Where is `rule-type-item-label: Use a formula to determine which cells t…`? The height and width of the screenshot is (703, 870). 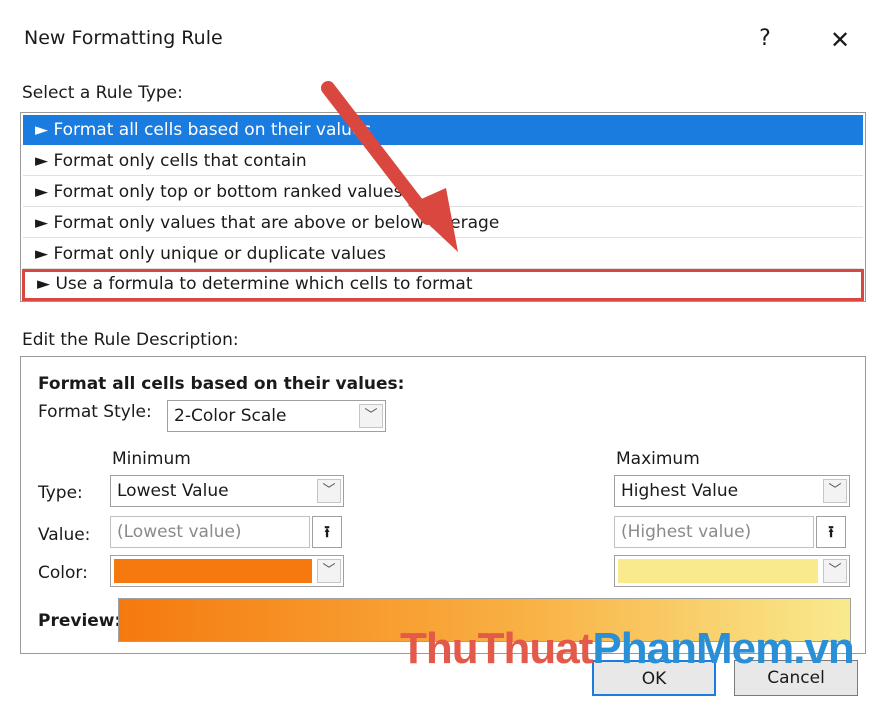 rule-type-item-label: Use a formula to determine which cells t… is located at coordinates (264, 284).